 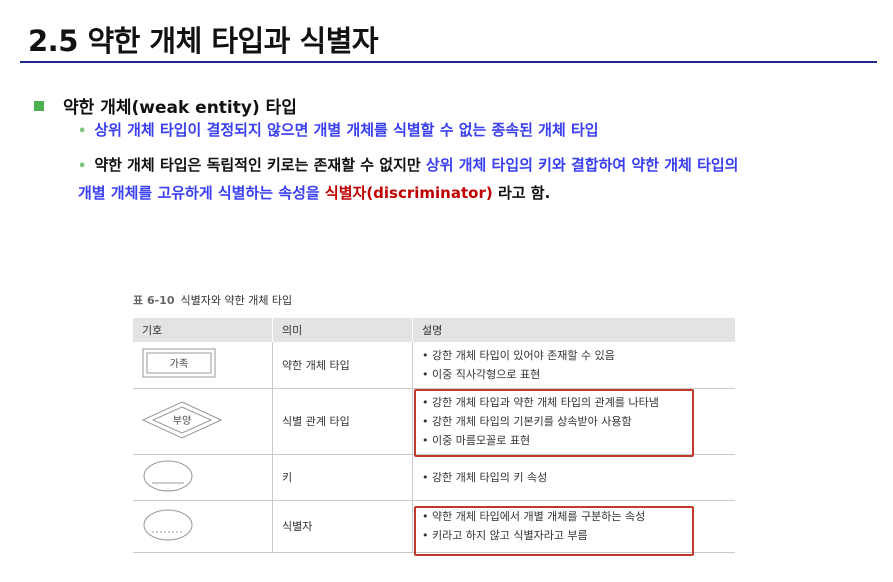 I want to click on green-square-bullet-icon, so click(x=39, y=105).